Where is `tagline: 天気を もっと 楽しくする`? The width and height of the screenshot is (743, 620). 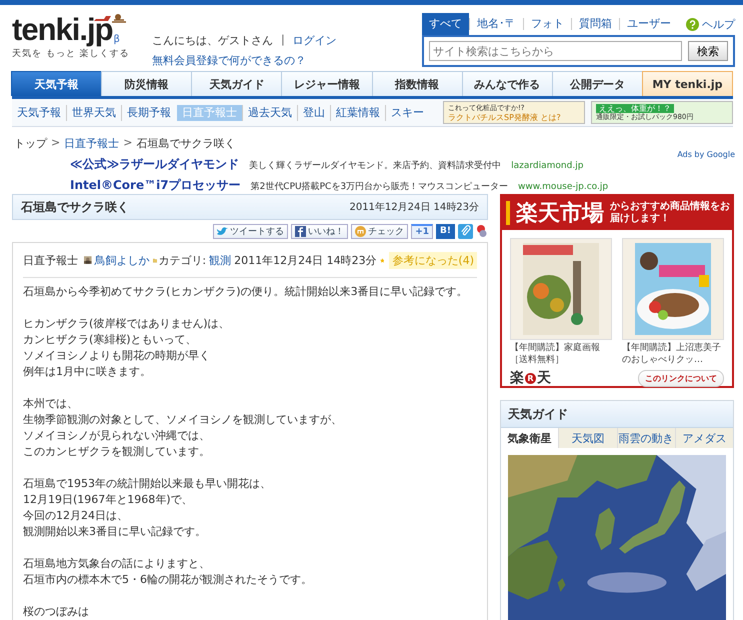
tagline: 天気を もっと 楽しくする is located at coordinates (71, 54).